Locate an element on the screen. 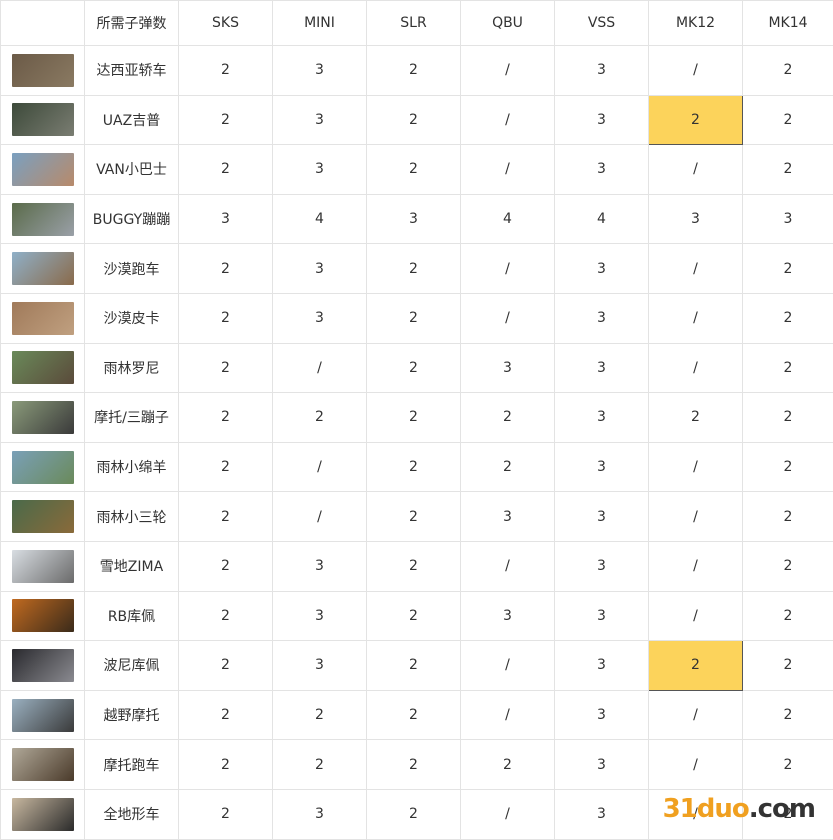  header-cell: MK14 is located at coordinates (788, 23).